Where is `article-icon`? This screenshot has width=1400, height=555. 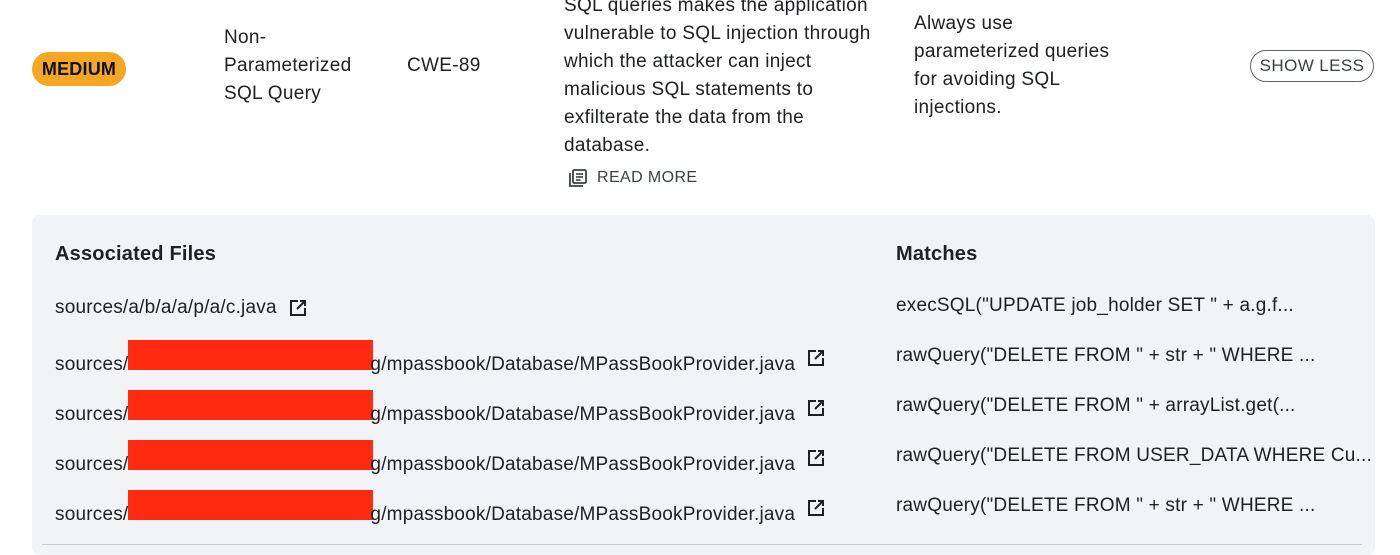 article-icon is located at coordinates (578, 178).